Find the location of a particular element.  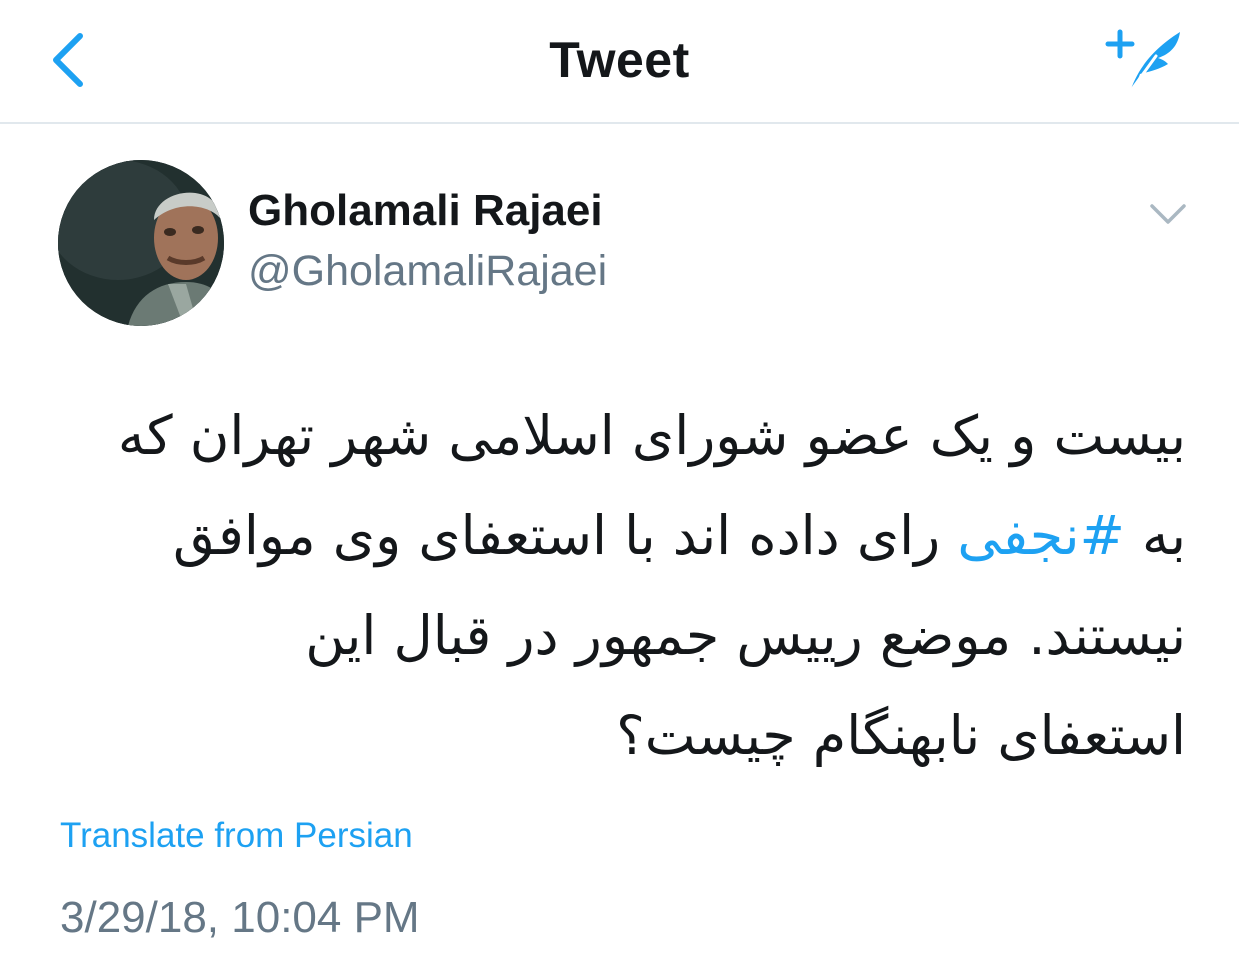

compose-tweet-button is located at coordinates (1145, 62).